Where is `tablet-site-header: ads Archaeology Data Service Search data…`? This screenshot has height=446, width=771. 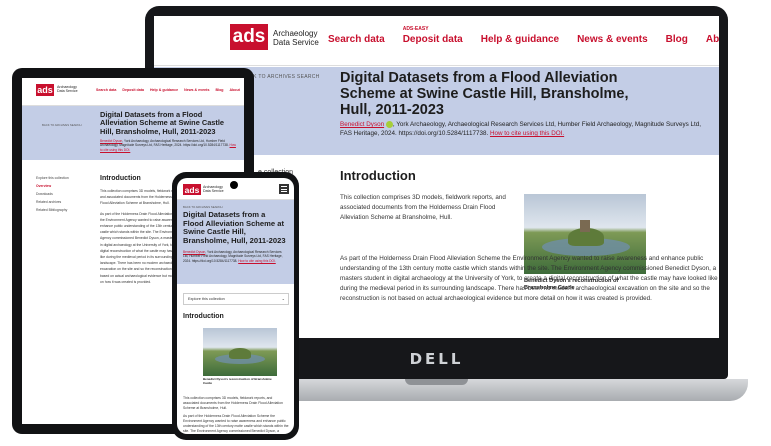 tablet-site-header: ads Archaeology Data Service Search data… is located at coordinates (133, 92).